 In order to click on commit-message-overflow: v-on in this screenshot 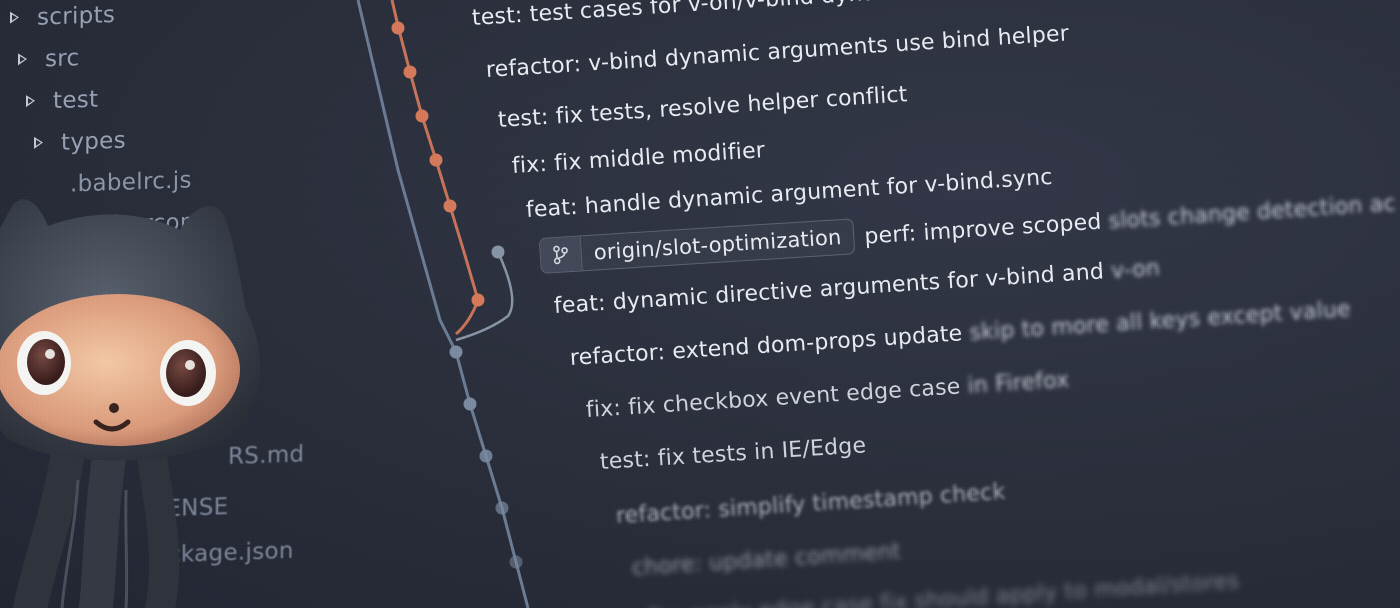, I will do `click(1135, 269)`.